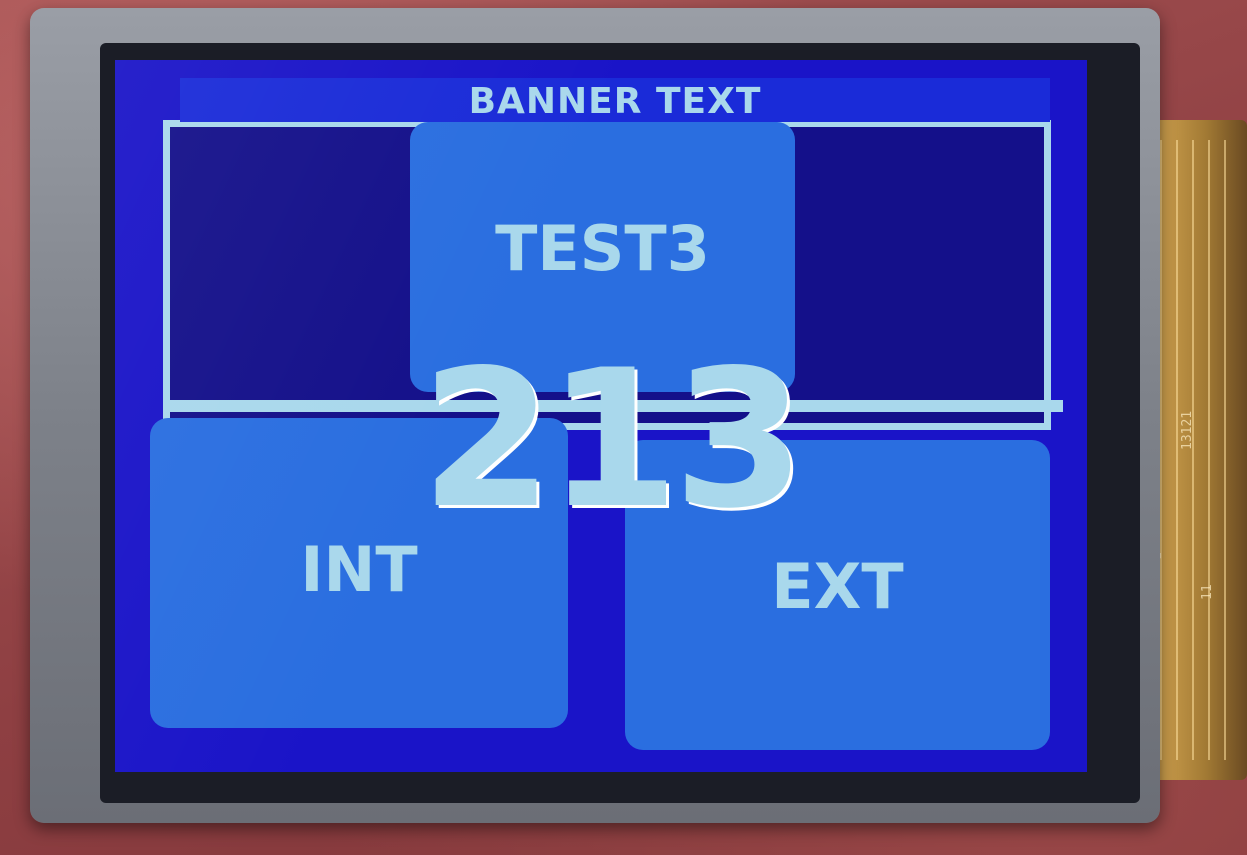 This screenshot has width=1247, height=855. I want to click on banner-text: BANNER TEXT, so click(615, 100).